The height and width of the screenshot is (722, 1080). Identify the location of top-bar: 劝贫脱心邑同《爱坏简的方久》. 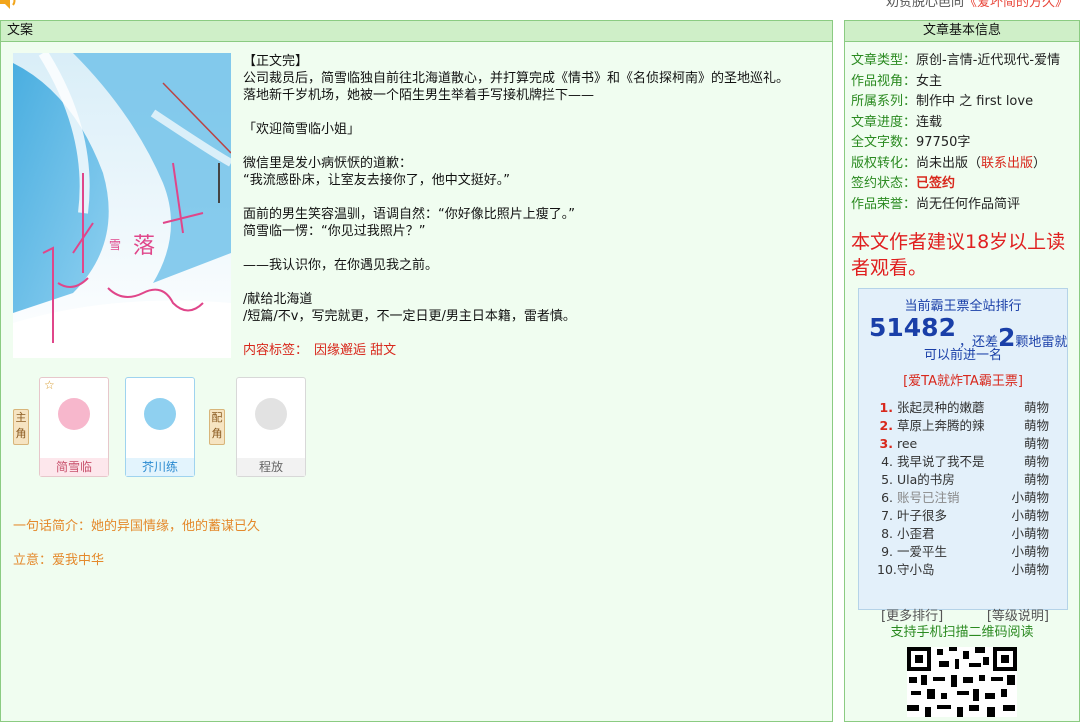
(540, 10).